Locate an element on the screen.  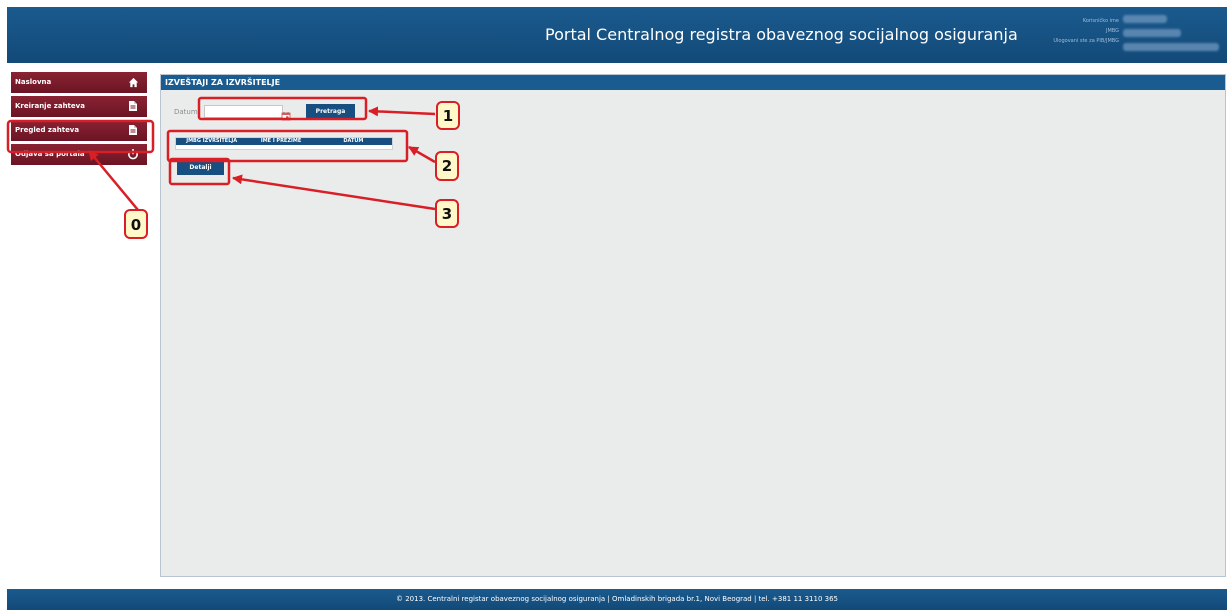
sidebar-item-label: Pregled zahteva is located at coordinates (47, 130).